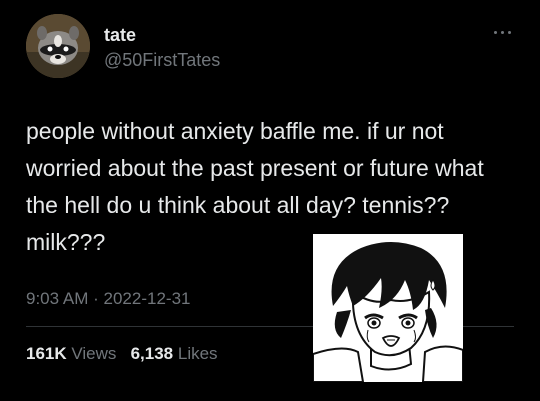 This screenshot has width=540, height=401. What do you see at coordinates (58, 46) in the screenshot?
I see `raccoon-avatar` at bounding box center [58, 46].